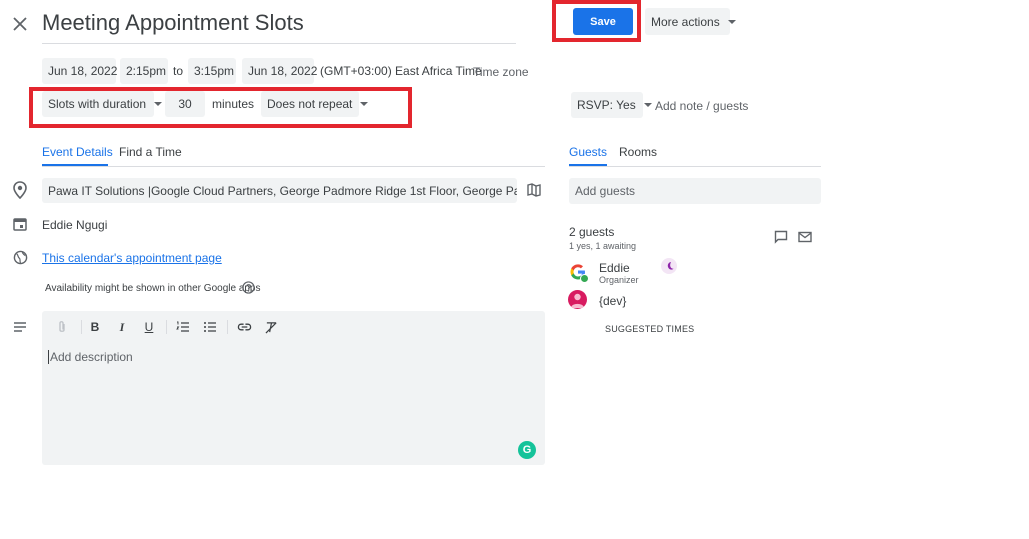  Describe the element at coordinates (614, 268) in the screenshot. I see `guest-name: Eddie` at that location.